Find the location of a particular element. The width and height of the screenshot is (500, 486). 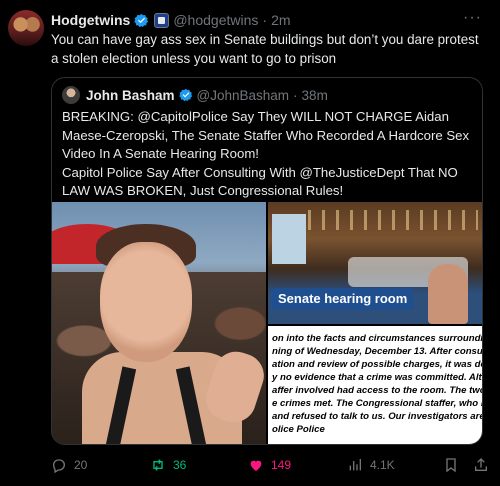

author-handle: @hodgetwins is located at coordinates (215, 20).